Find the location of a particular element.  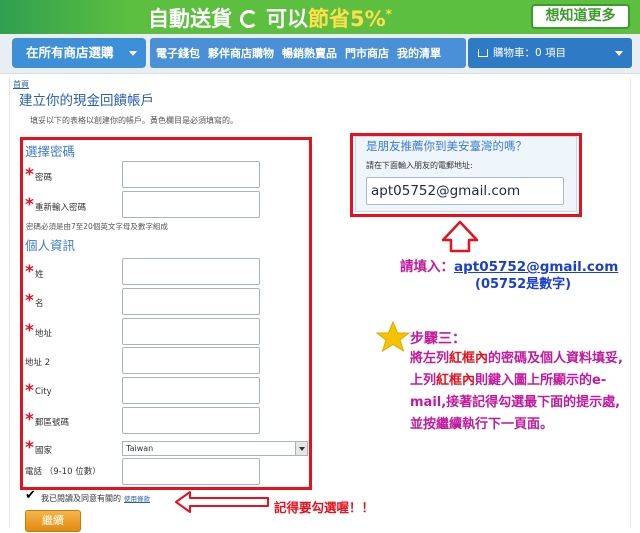

star-icon is located at coordinates (393, 336).